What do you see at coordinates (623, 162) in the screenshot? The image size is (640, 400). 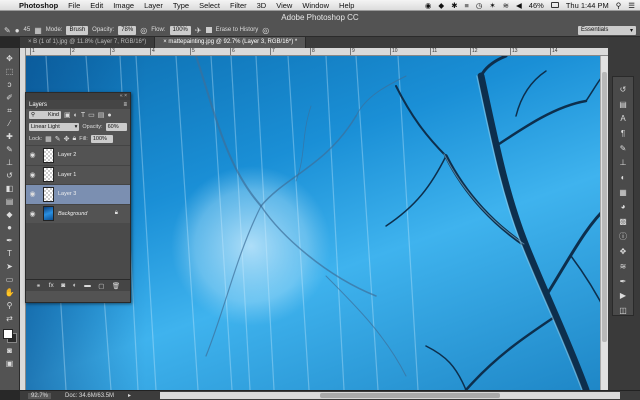 I see `clone-source-panel-icon: ⊥` at bounding box center [623, 162].